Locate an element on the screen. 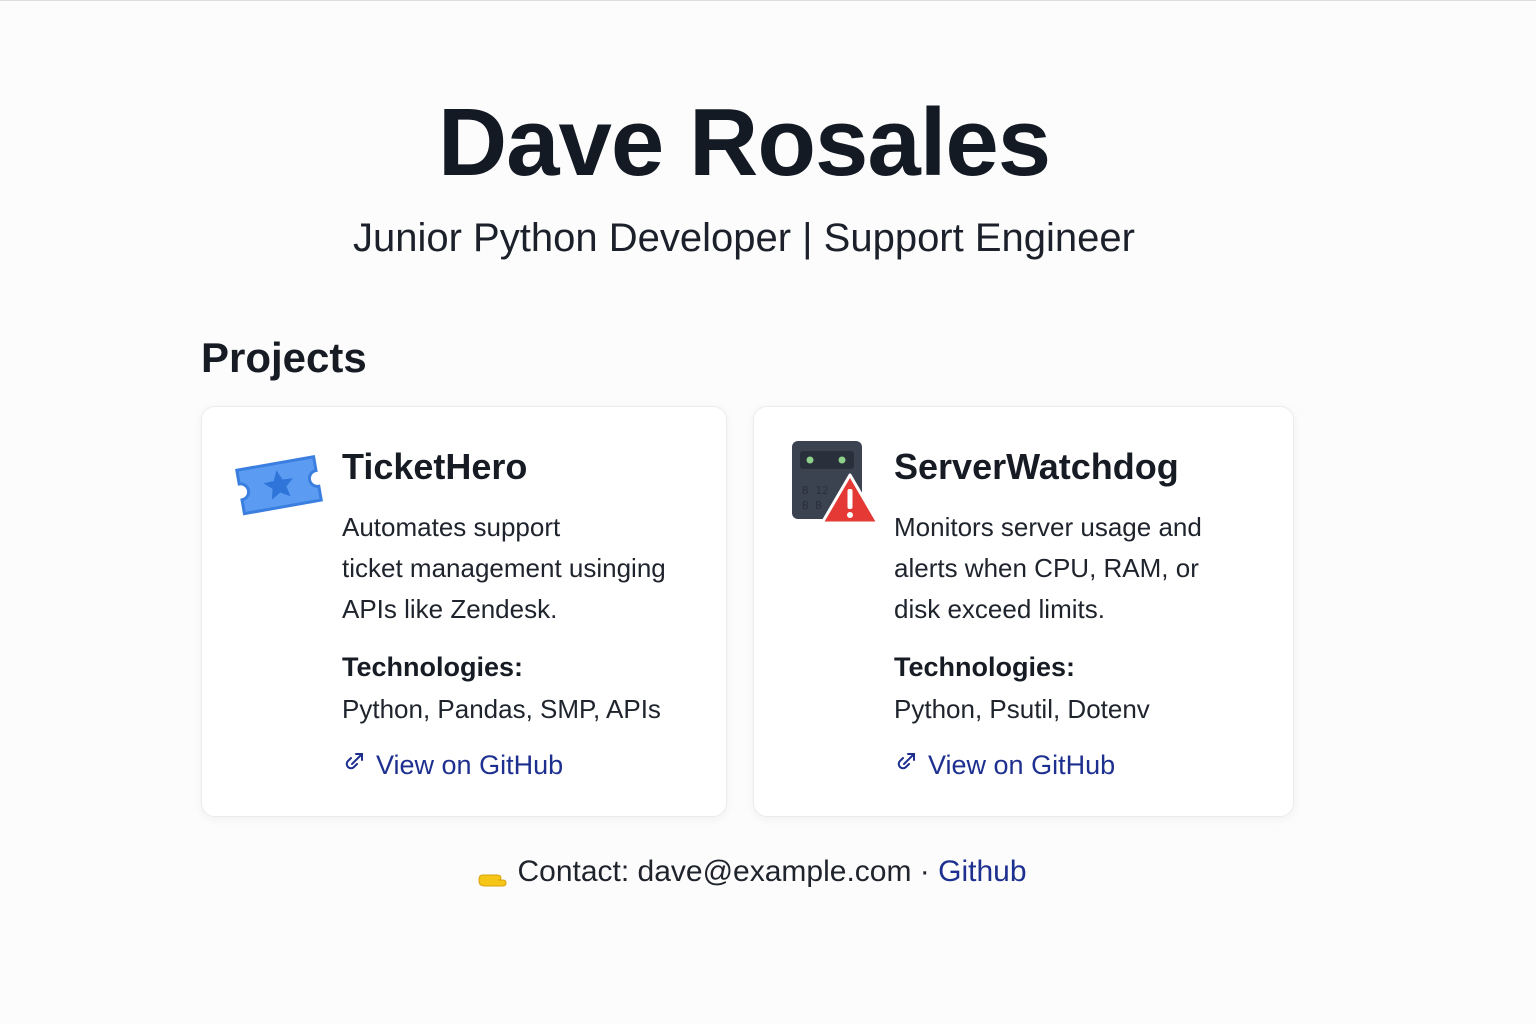 The width and height of the screenshot is (1536, 1024). section-title-projects: Projects is located at coordinates (284, 357).